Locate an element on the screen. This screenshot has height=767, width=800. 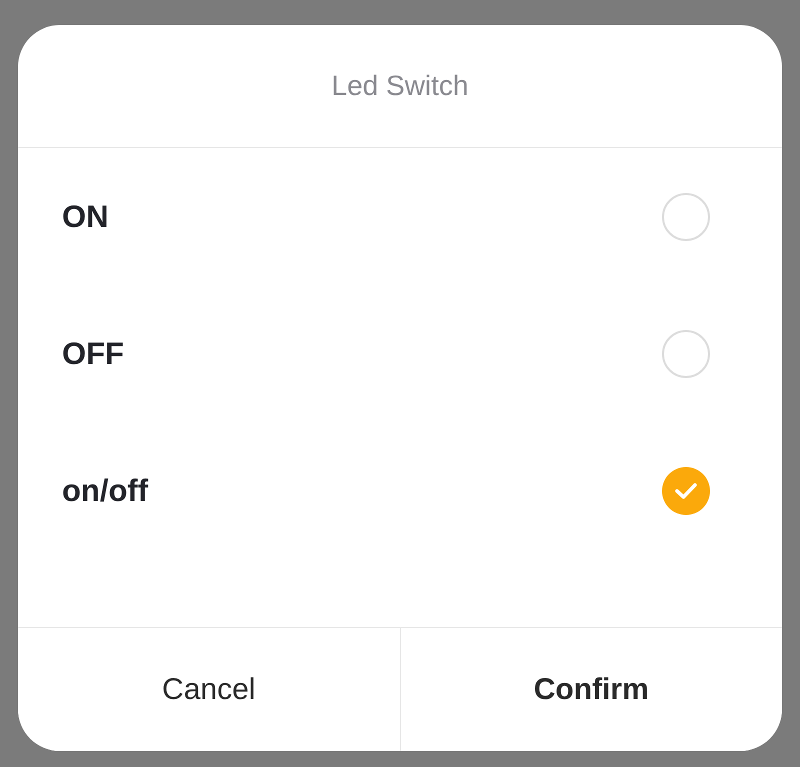
option-label: ON is located at coordinates (85, 216).